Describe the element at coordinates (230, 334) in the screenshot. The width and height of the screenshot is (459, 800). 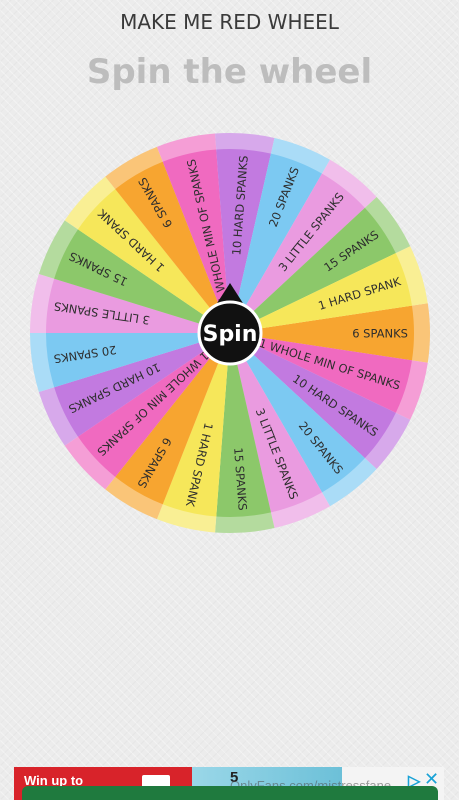
I see `spin-button-label: Spin` at that location.